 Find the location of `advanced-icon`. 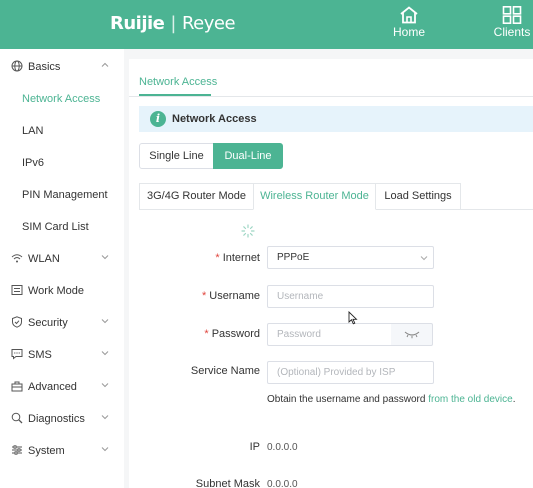

advanced-icon is located at coordinates (17, 386).